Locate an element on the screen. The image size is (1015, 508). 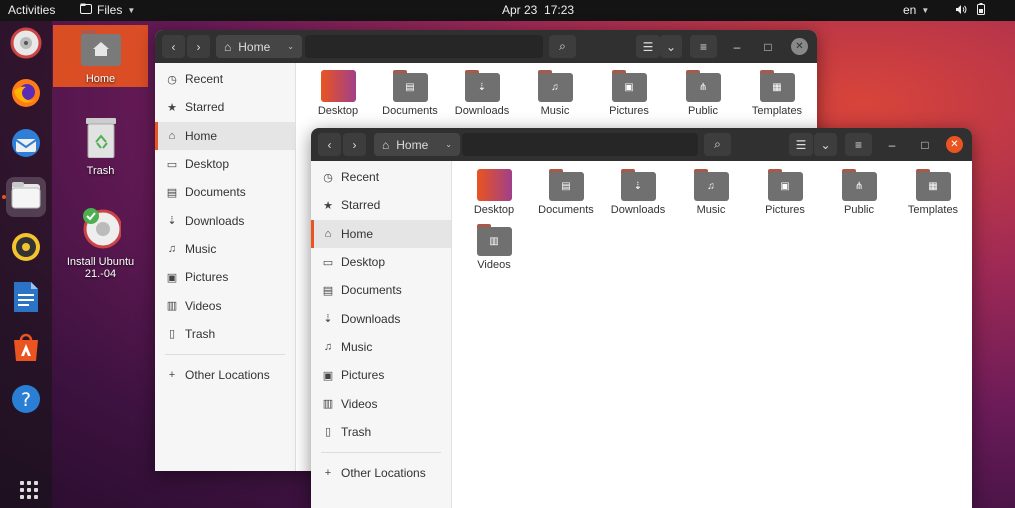
dock-rhythmbox-music is located at coordinates (26, 249).